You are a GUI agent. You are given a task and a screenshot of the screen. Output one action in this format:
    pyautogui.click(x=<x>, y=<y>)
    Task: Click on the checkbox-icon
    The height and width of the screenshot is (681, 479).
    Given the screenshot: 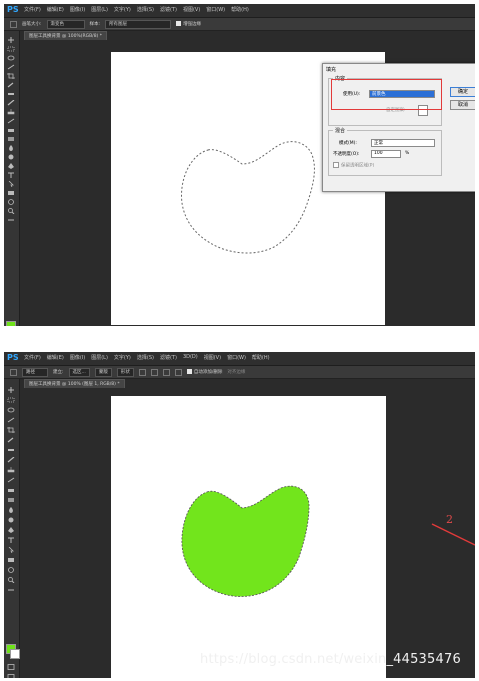 What is the action you would take?
    pyautogui.click(x=336, y=165)
    